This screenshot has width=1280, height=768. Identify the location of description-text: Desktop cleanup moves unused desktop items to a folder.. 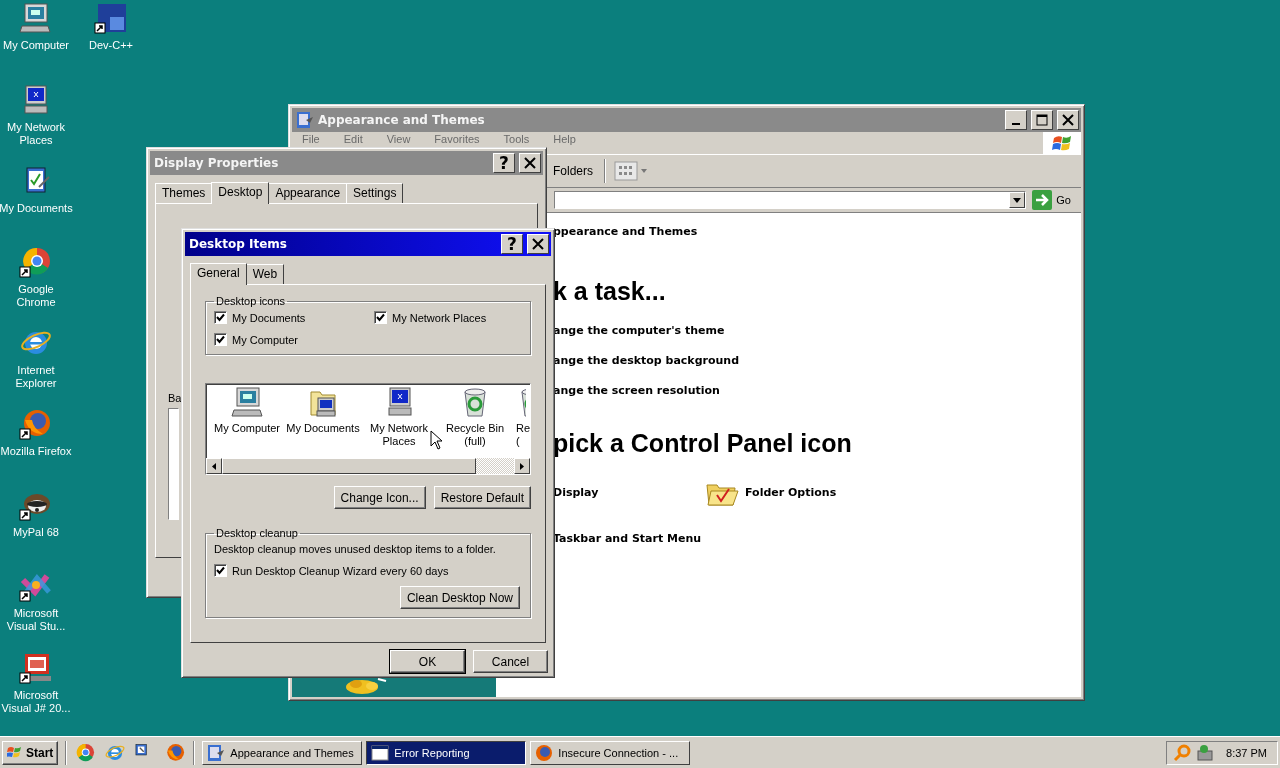
(355, 549).